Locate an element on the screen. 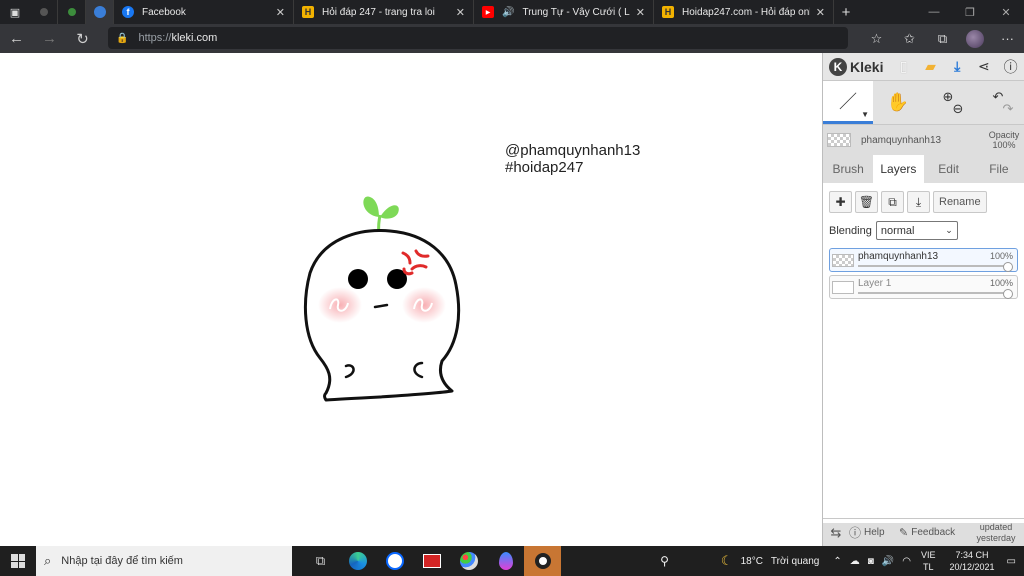  tab-brush: Brush is located at coordinates (848, 169).